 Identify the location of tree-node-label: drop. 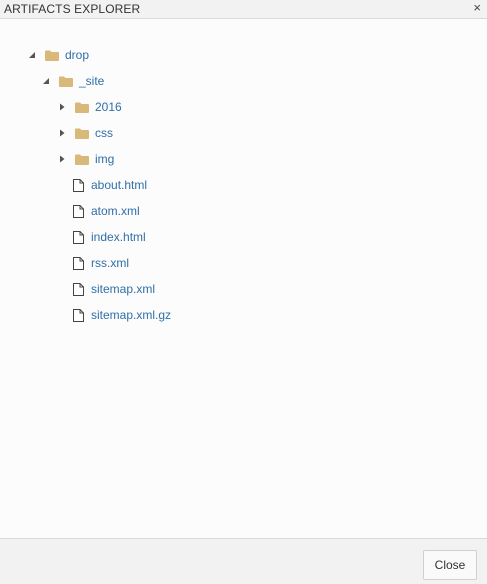
(77, 55).